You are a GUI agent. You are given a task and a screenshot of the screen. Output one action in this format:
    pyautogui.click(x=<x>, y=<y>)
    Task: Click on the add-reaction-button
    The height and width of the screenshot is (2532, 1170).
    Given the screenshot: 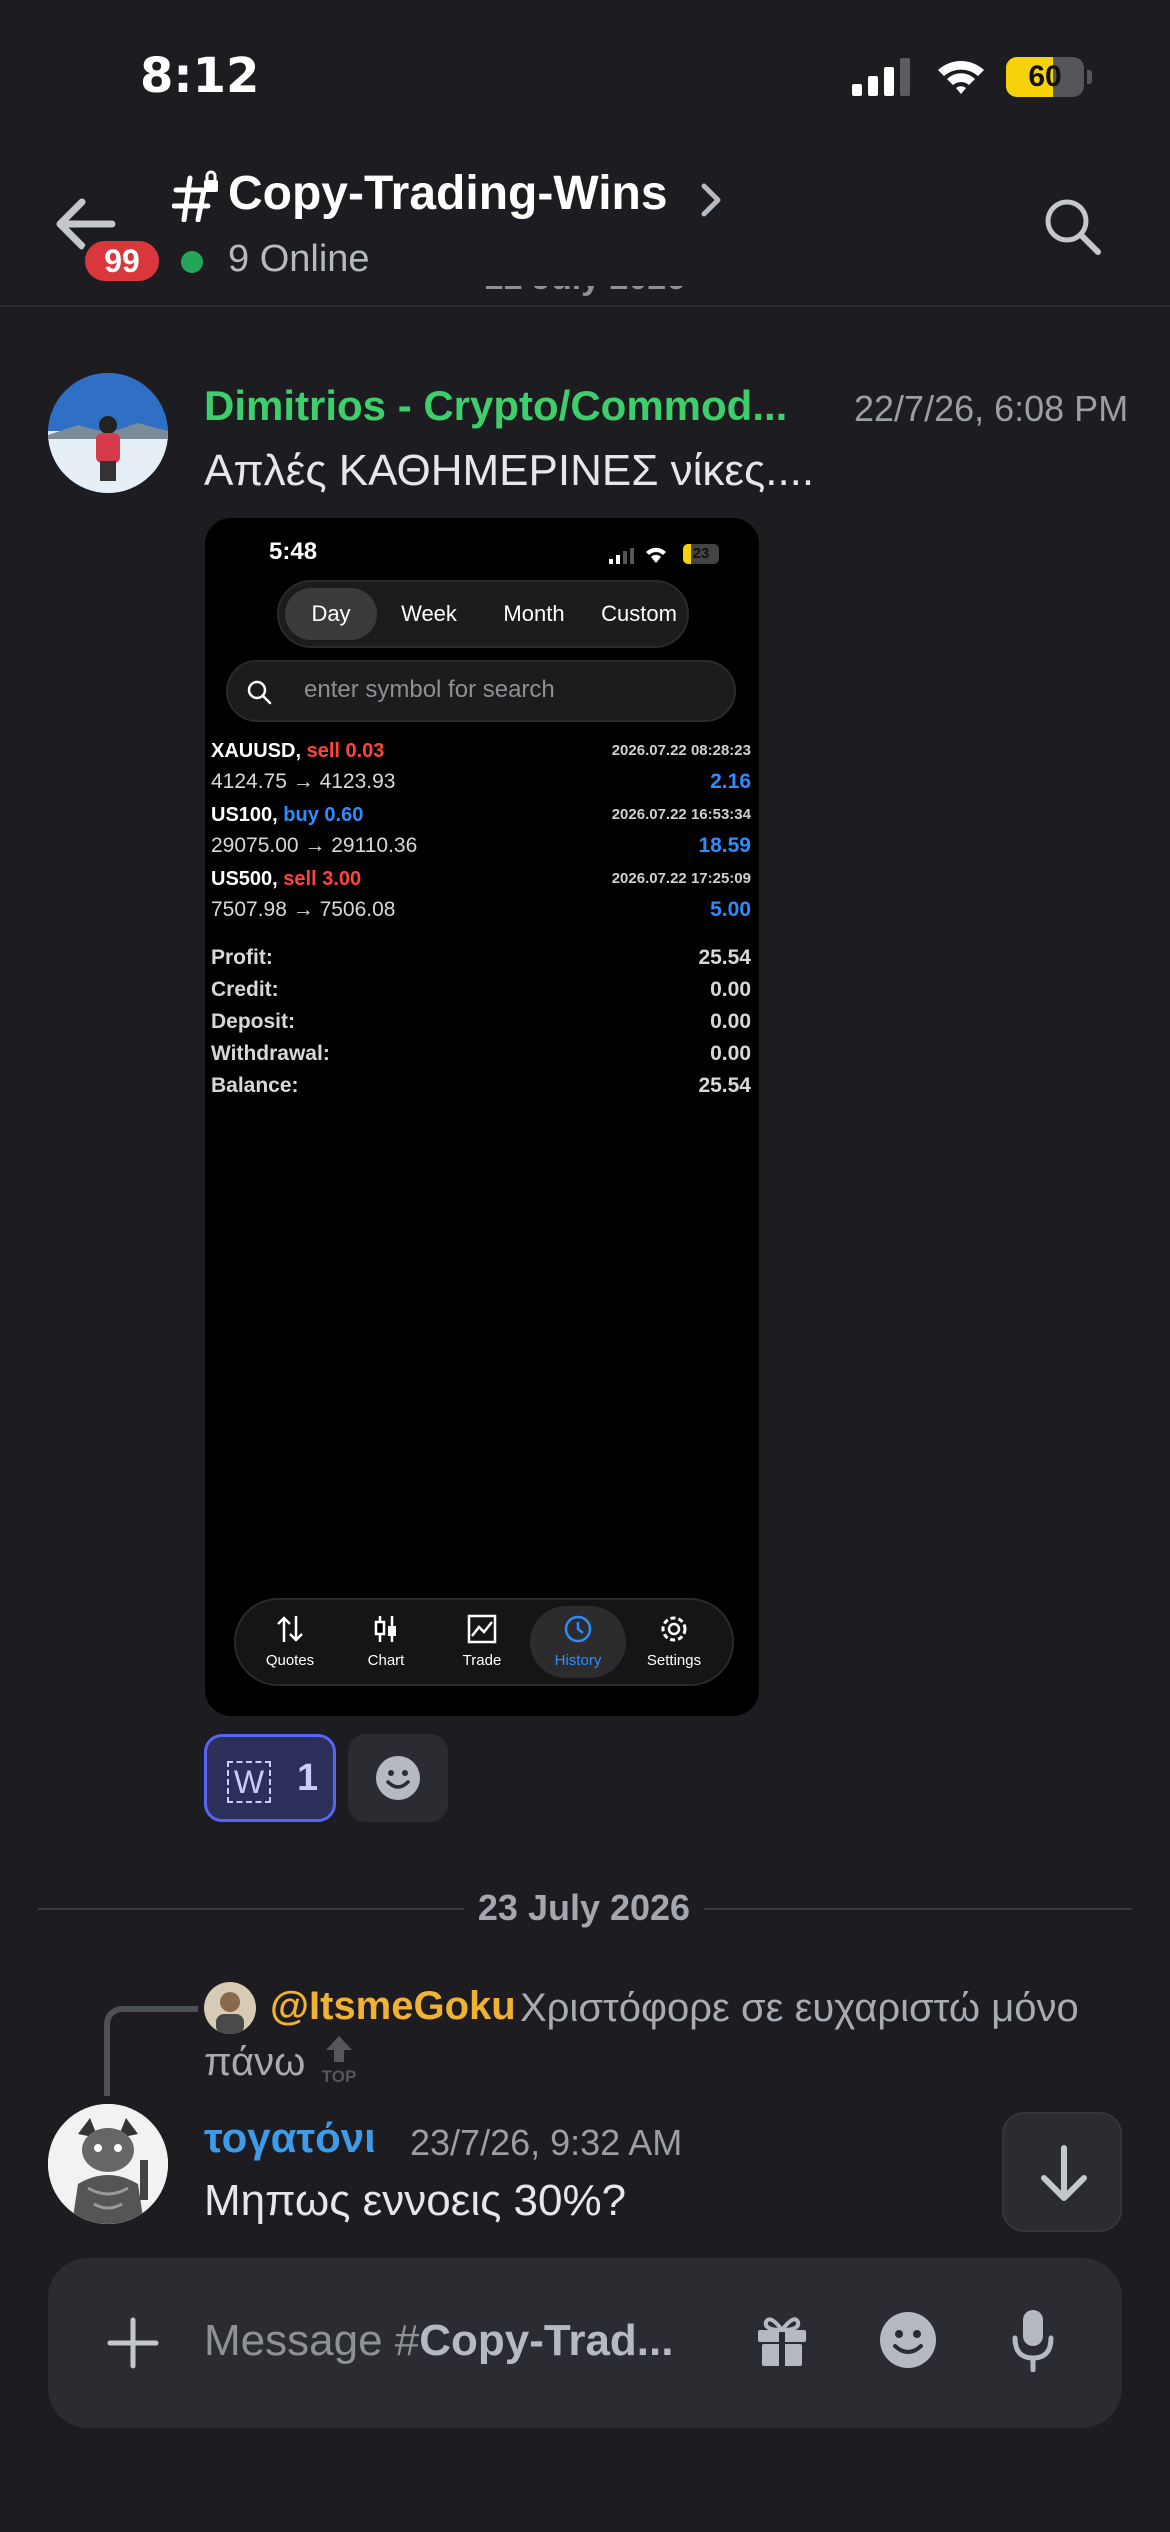 What is the action you would take?
    pyautogui.click(x=398, y=1778)
    